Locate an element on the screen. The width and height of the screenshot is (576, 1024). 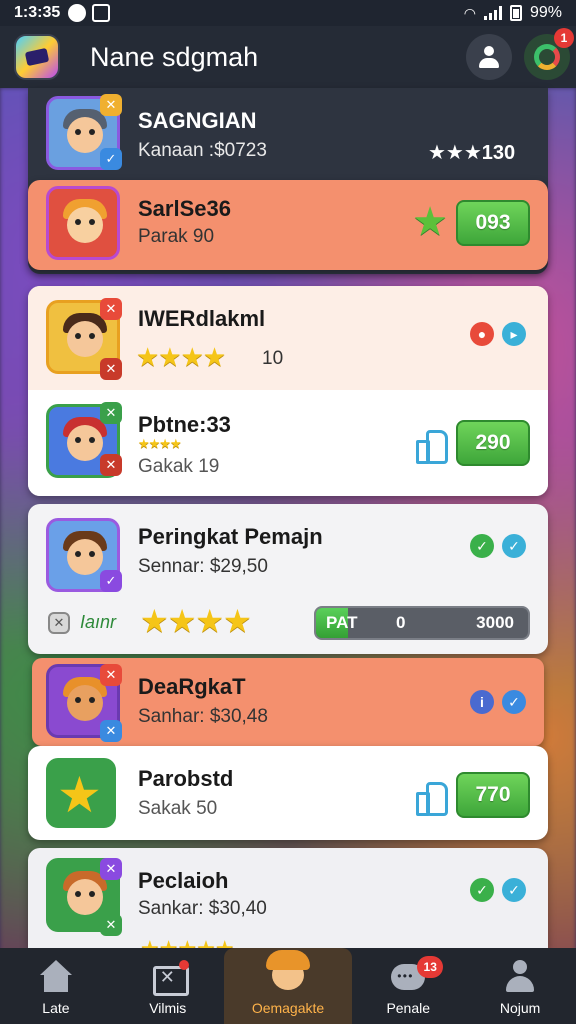
alert-icon: ● is located at coordinates (482, 334).